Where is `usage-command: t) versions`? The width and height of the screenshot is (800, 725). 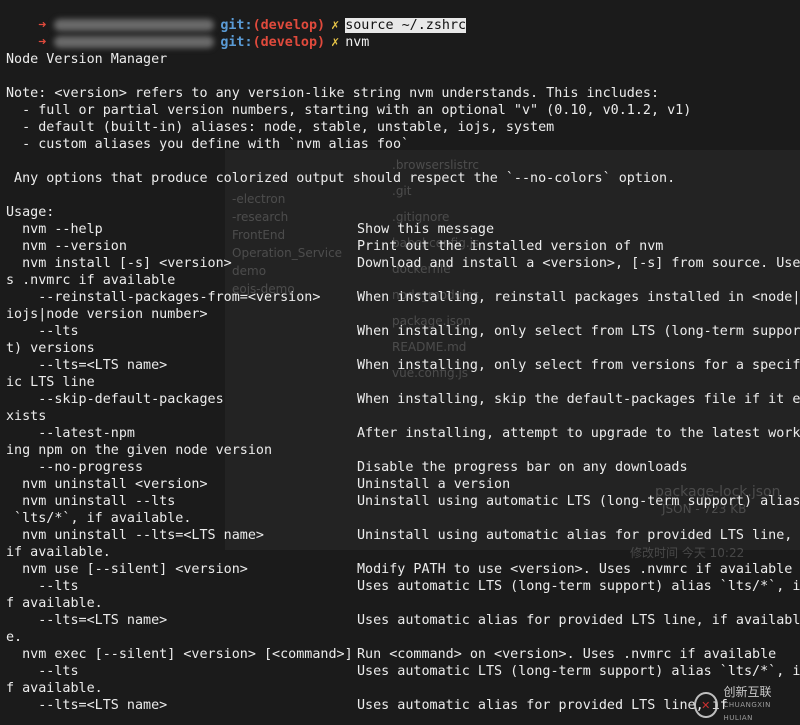 usage-command: t) versions is located at coordinates (50, 348).